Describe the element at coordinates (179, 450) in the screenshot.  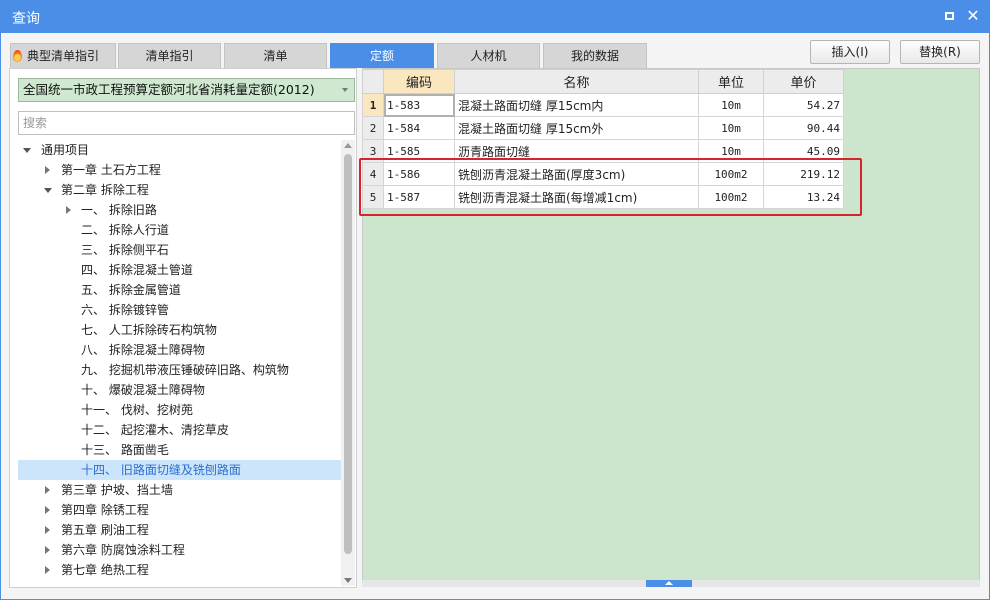
I see `tree-node: 十三、 路面凿毛` at that location.